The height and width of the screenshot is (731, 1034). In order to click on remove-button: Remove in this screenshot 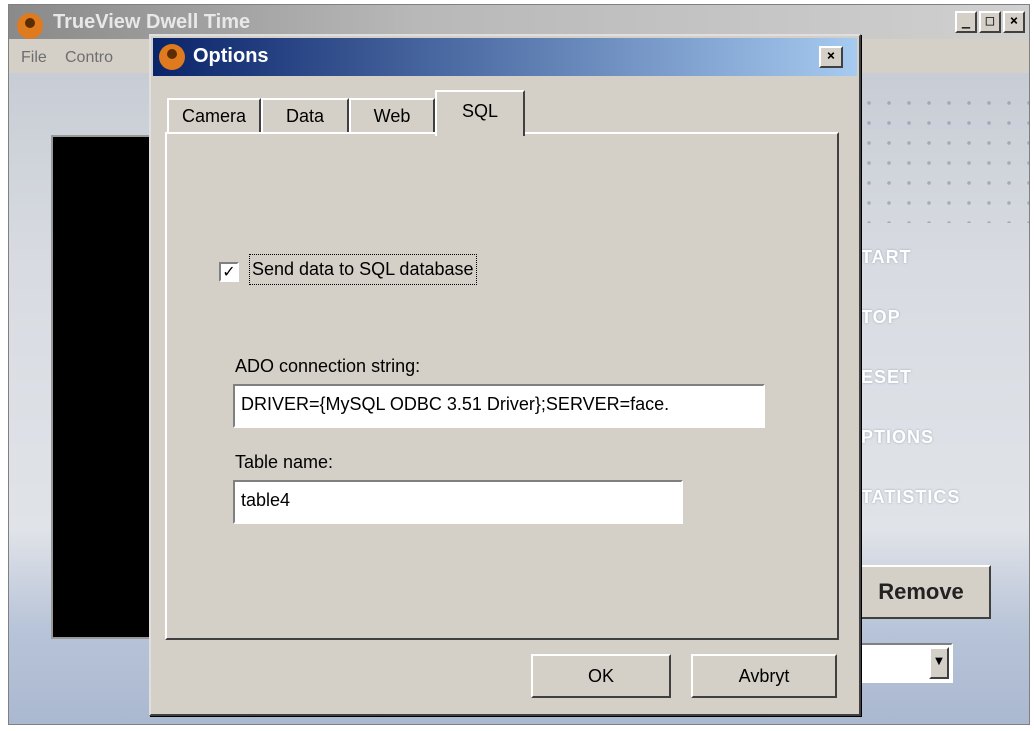, I will do `click(921, 592)`.